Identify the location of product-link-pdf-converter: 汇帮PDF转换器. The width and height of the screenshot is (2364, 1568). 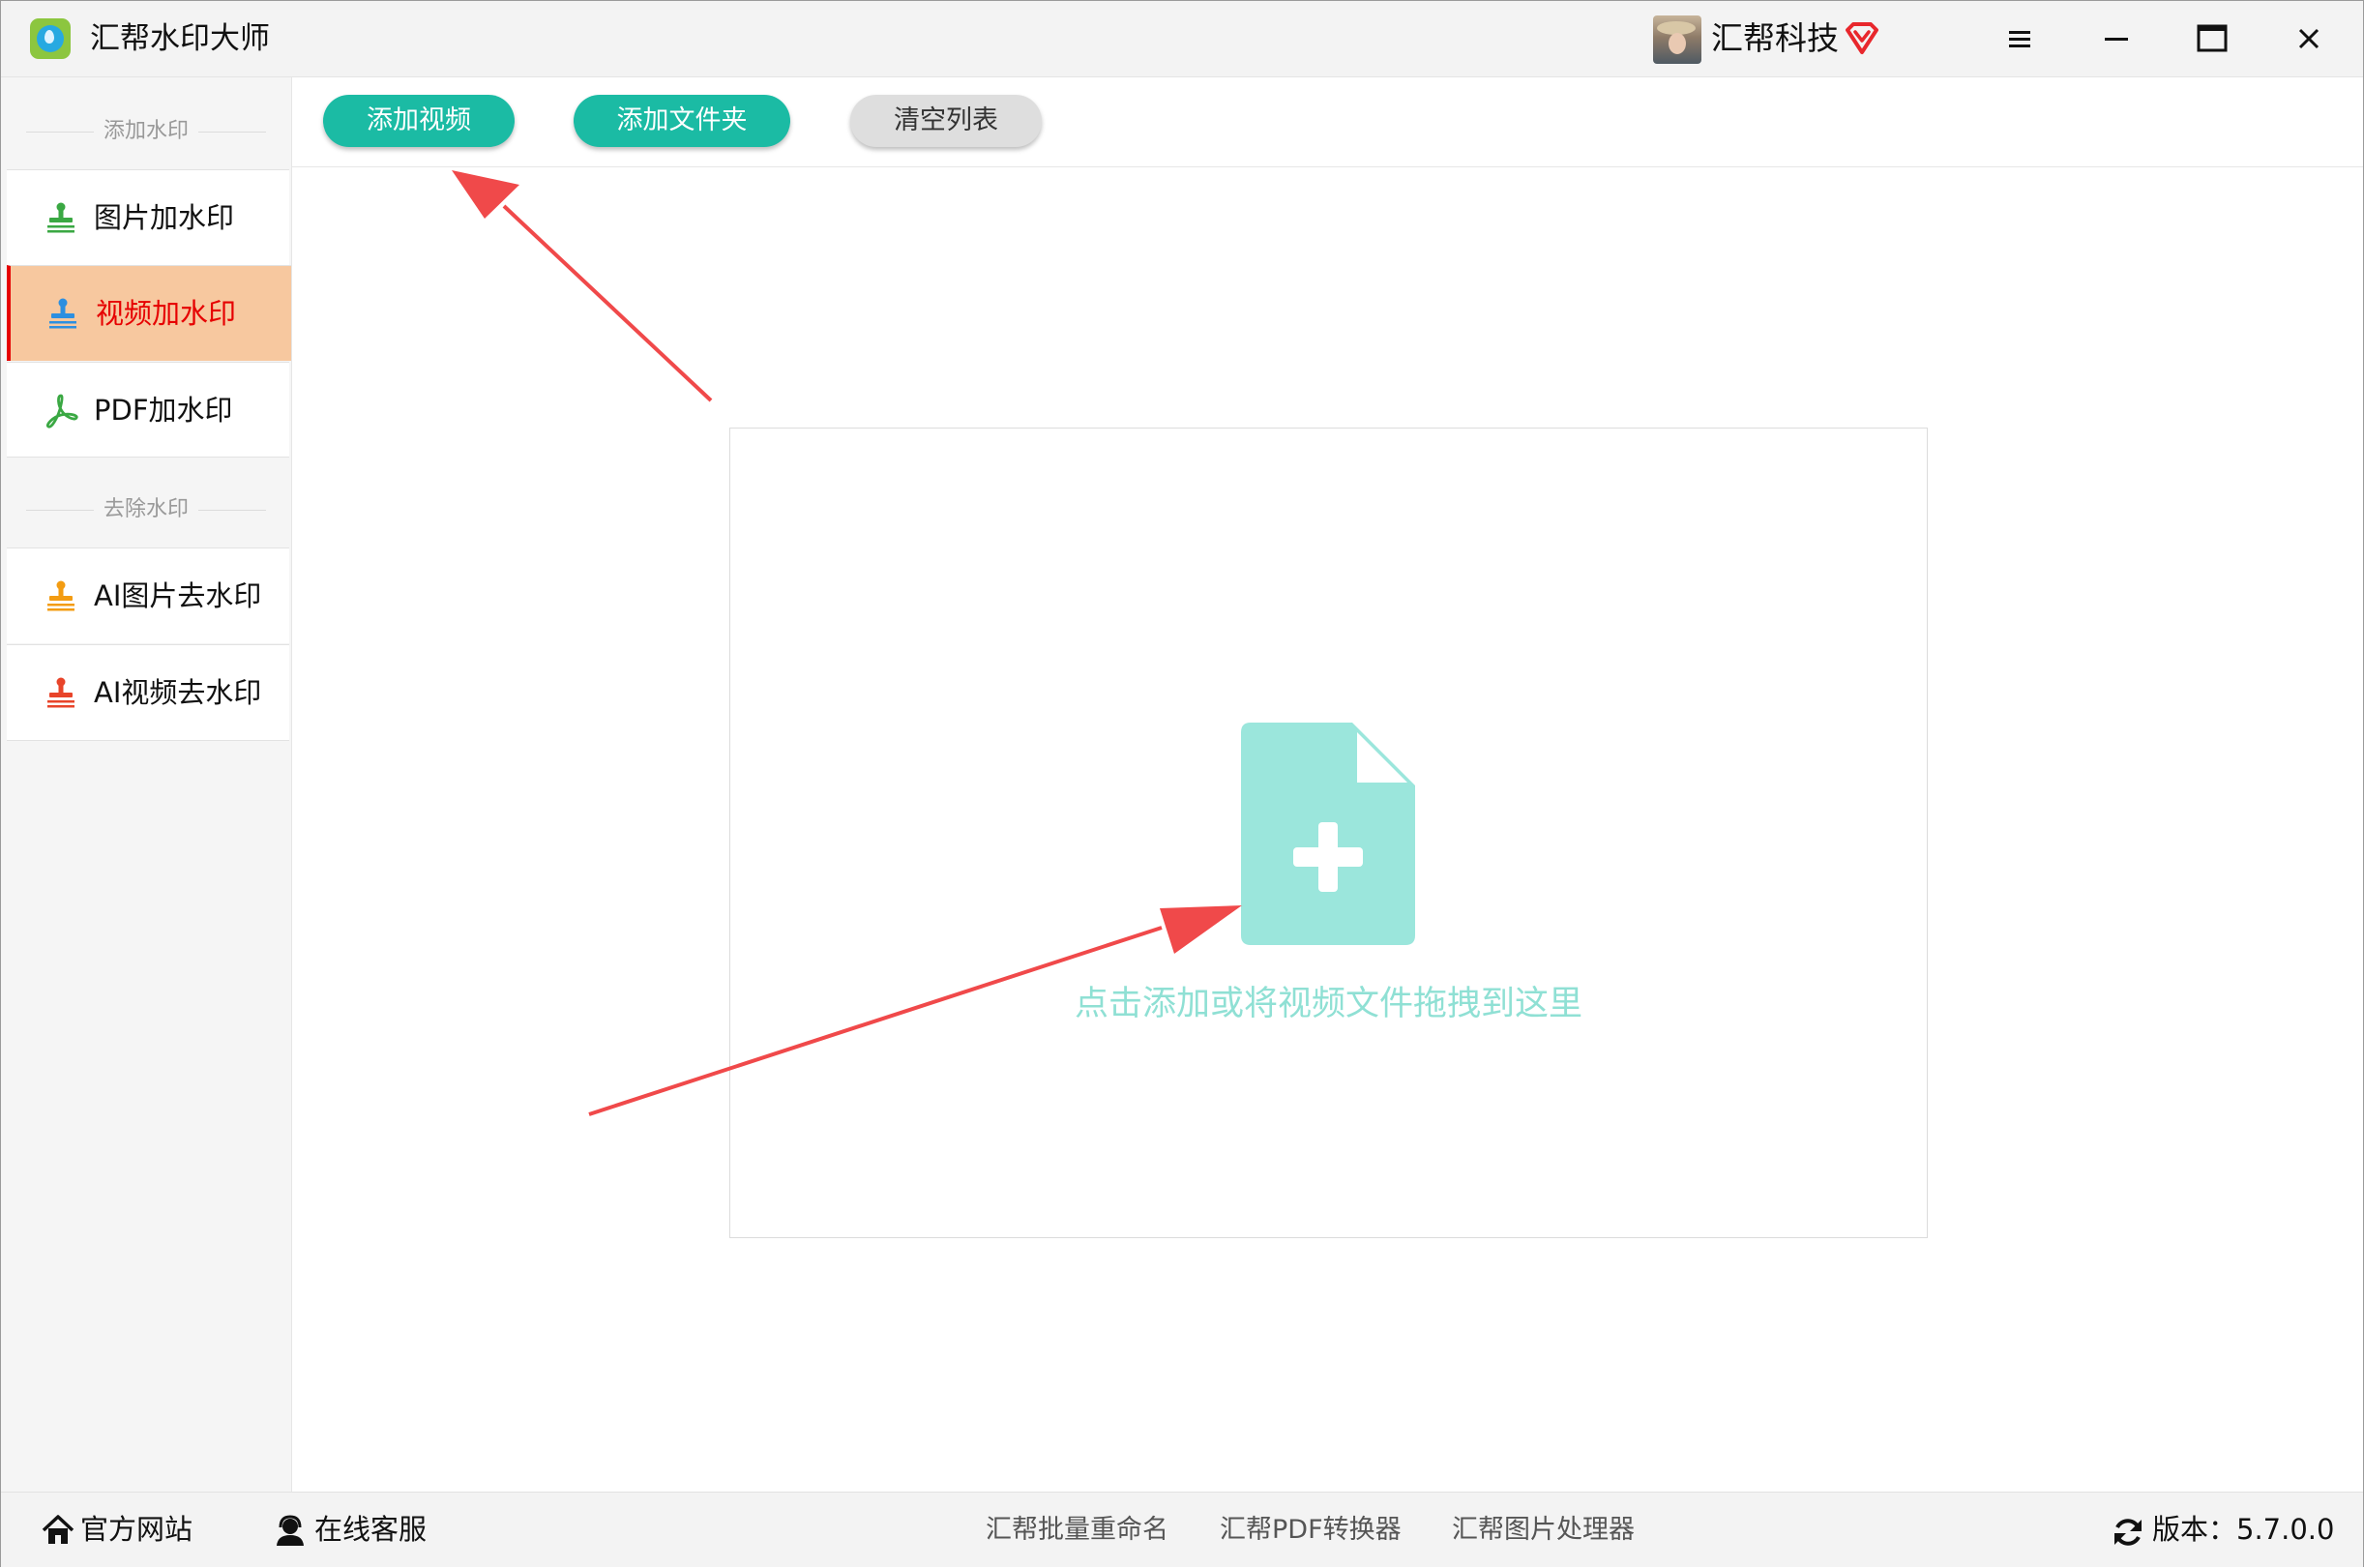
(1311, 1530).